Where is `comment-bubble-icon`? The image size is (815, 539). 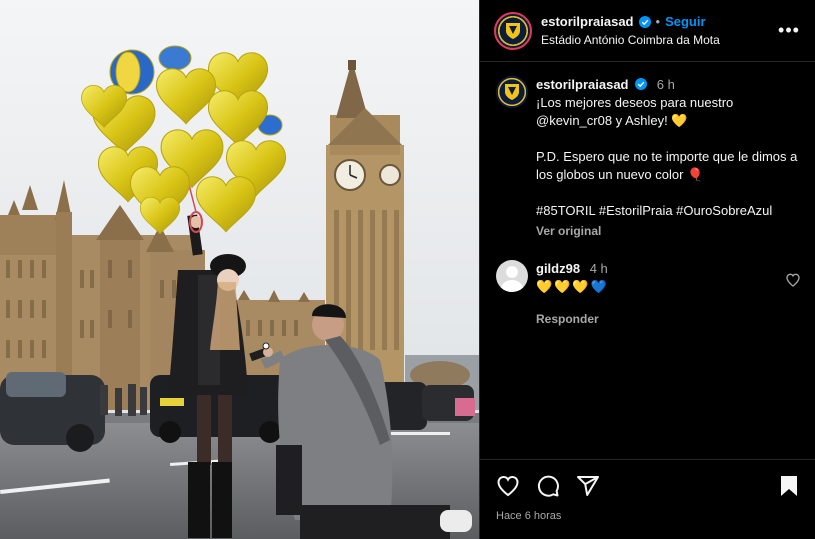
comment-bubble-icon is located at coordinates (548, 486).